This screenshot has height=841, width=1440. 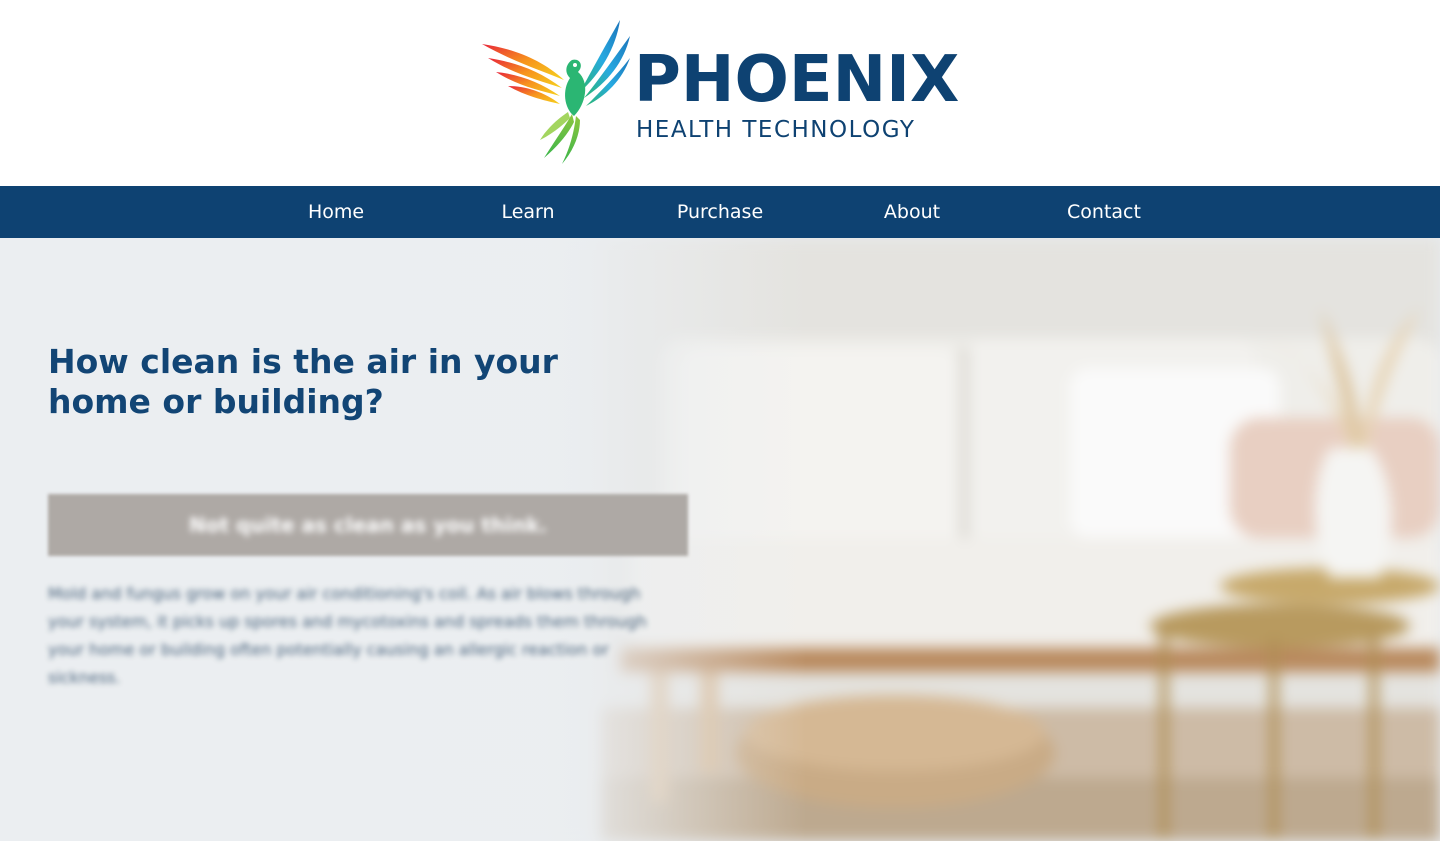 I want to click on nav-item-purchase: Purchase, so click(x=720, y=212).